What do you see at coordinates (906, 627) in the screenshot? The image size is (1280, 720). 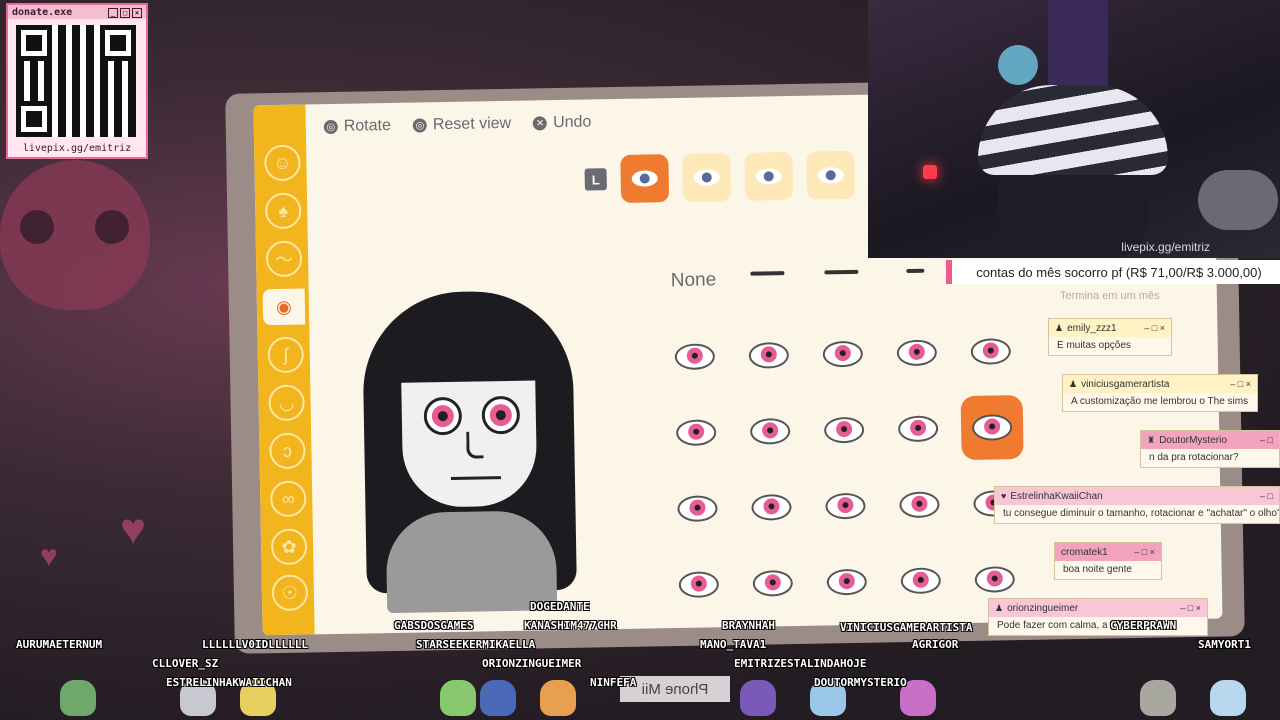 I see `viewer-nick: VINICIUSGAMERARTISTA` at bounding box center [906, 627].